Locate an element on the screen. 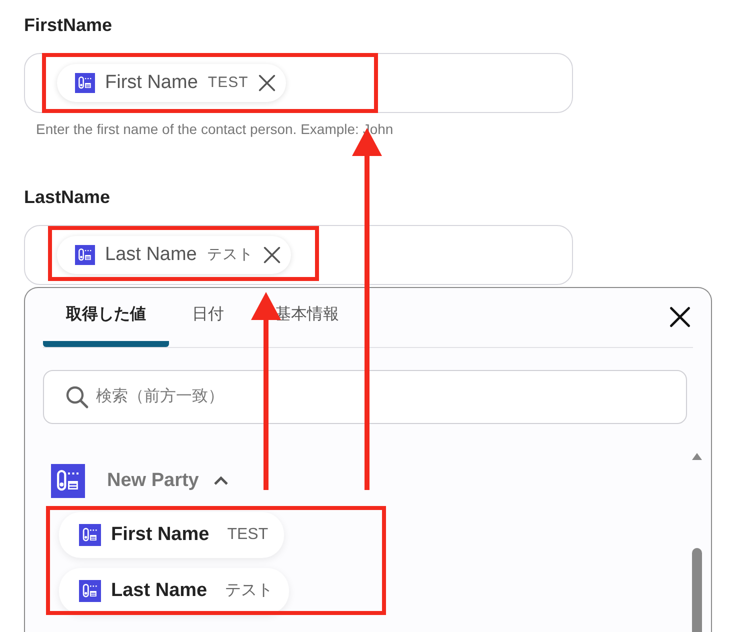 The image size is (730, 632). input-field: Last Name テスト is located at coordinates (298, 255).